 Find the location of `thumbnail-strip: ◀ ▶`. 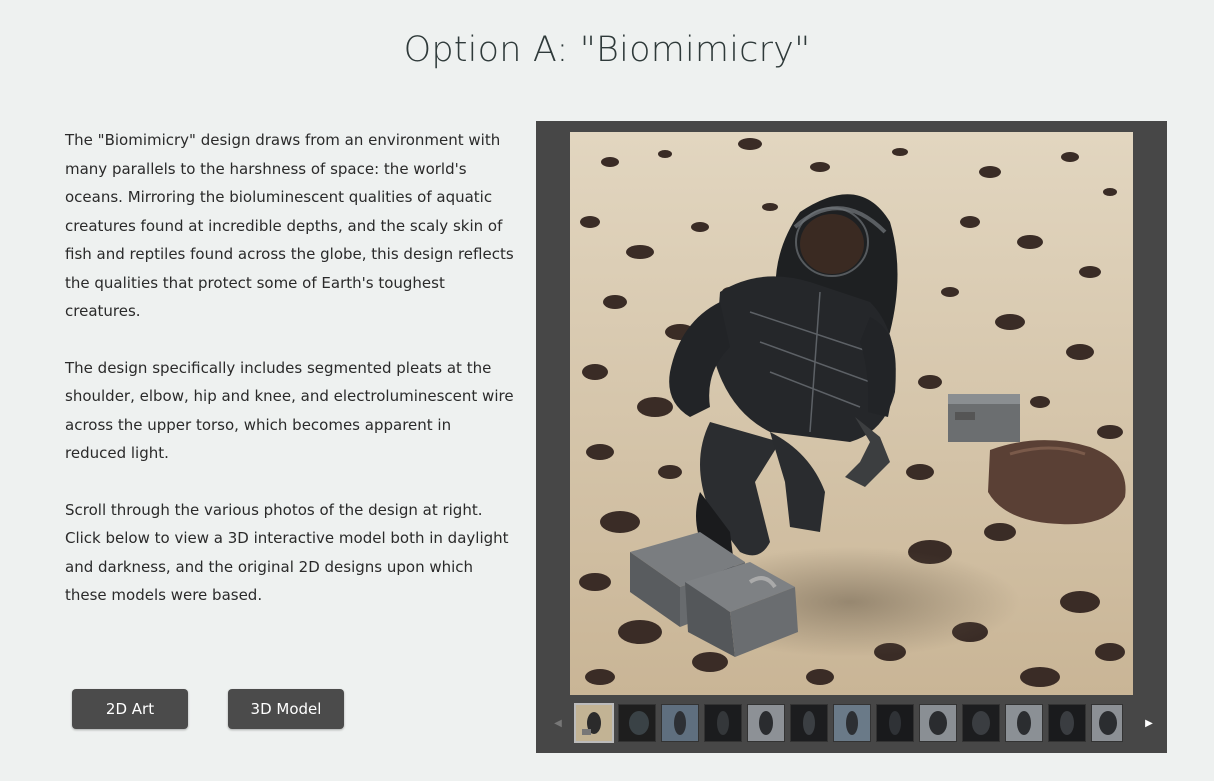

thumbnail-strip: ◀ ▶ is located at coordinates (851, 723).